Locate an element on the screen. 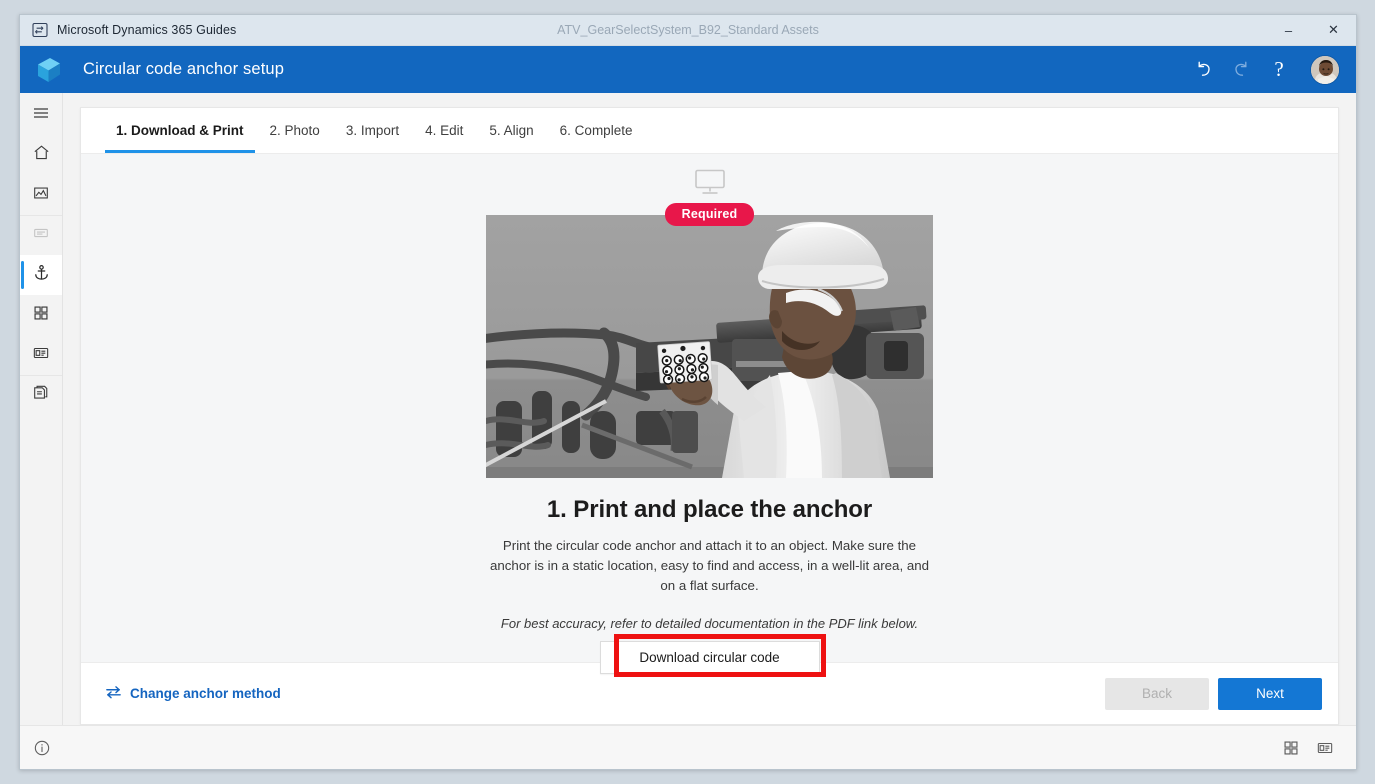  copy-stack-icon is located at coordinates (41, 395).